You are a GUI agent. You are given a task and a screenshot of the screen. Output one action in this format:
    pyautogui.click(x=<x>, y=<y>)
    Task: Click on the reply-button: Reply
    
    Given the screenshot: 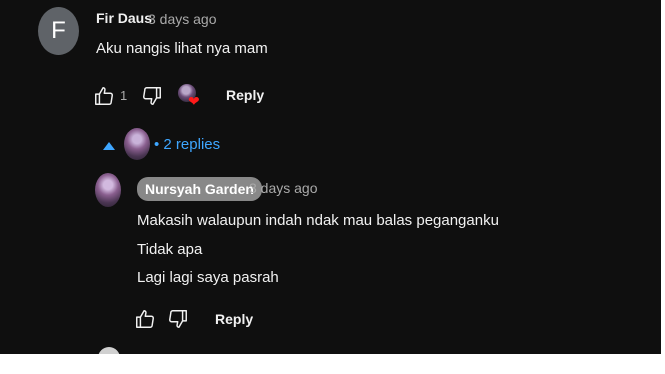 What is the action you would take?
    pyautogui.click(x=245, y=95)
    